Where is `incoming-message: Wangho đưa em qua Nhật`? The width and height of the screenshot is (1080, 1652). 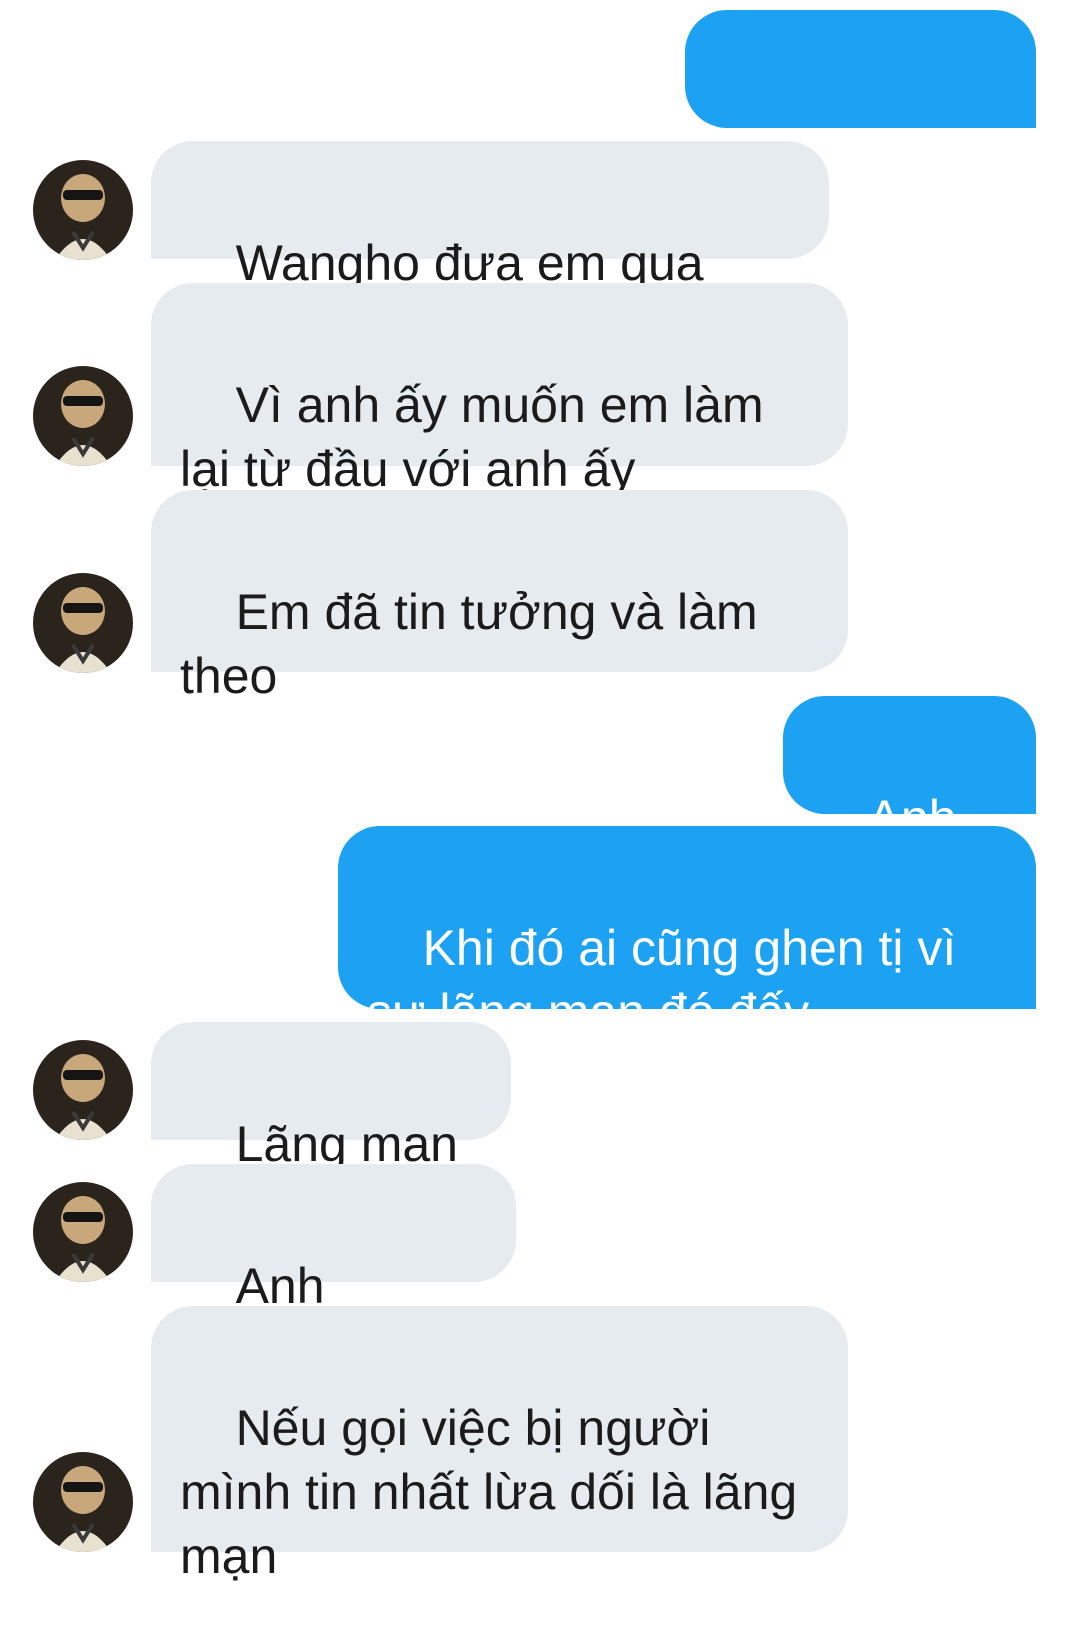
incoming-message: Wangho đưa em qua Nhật is located at coordinates (490, 248).